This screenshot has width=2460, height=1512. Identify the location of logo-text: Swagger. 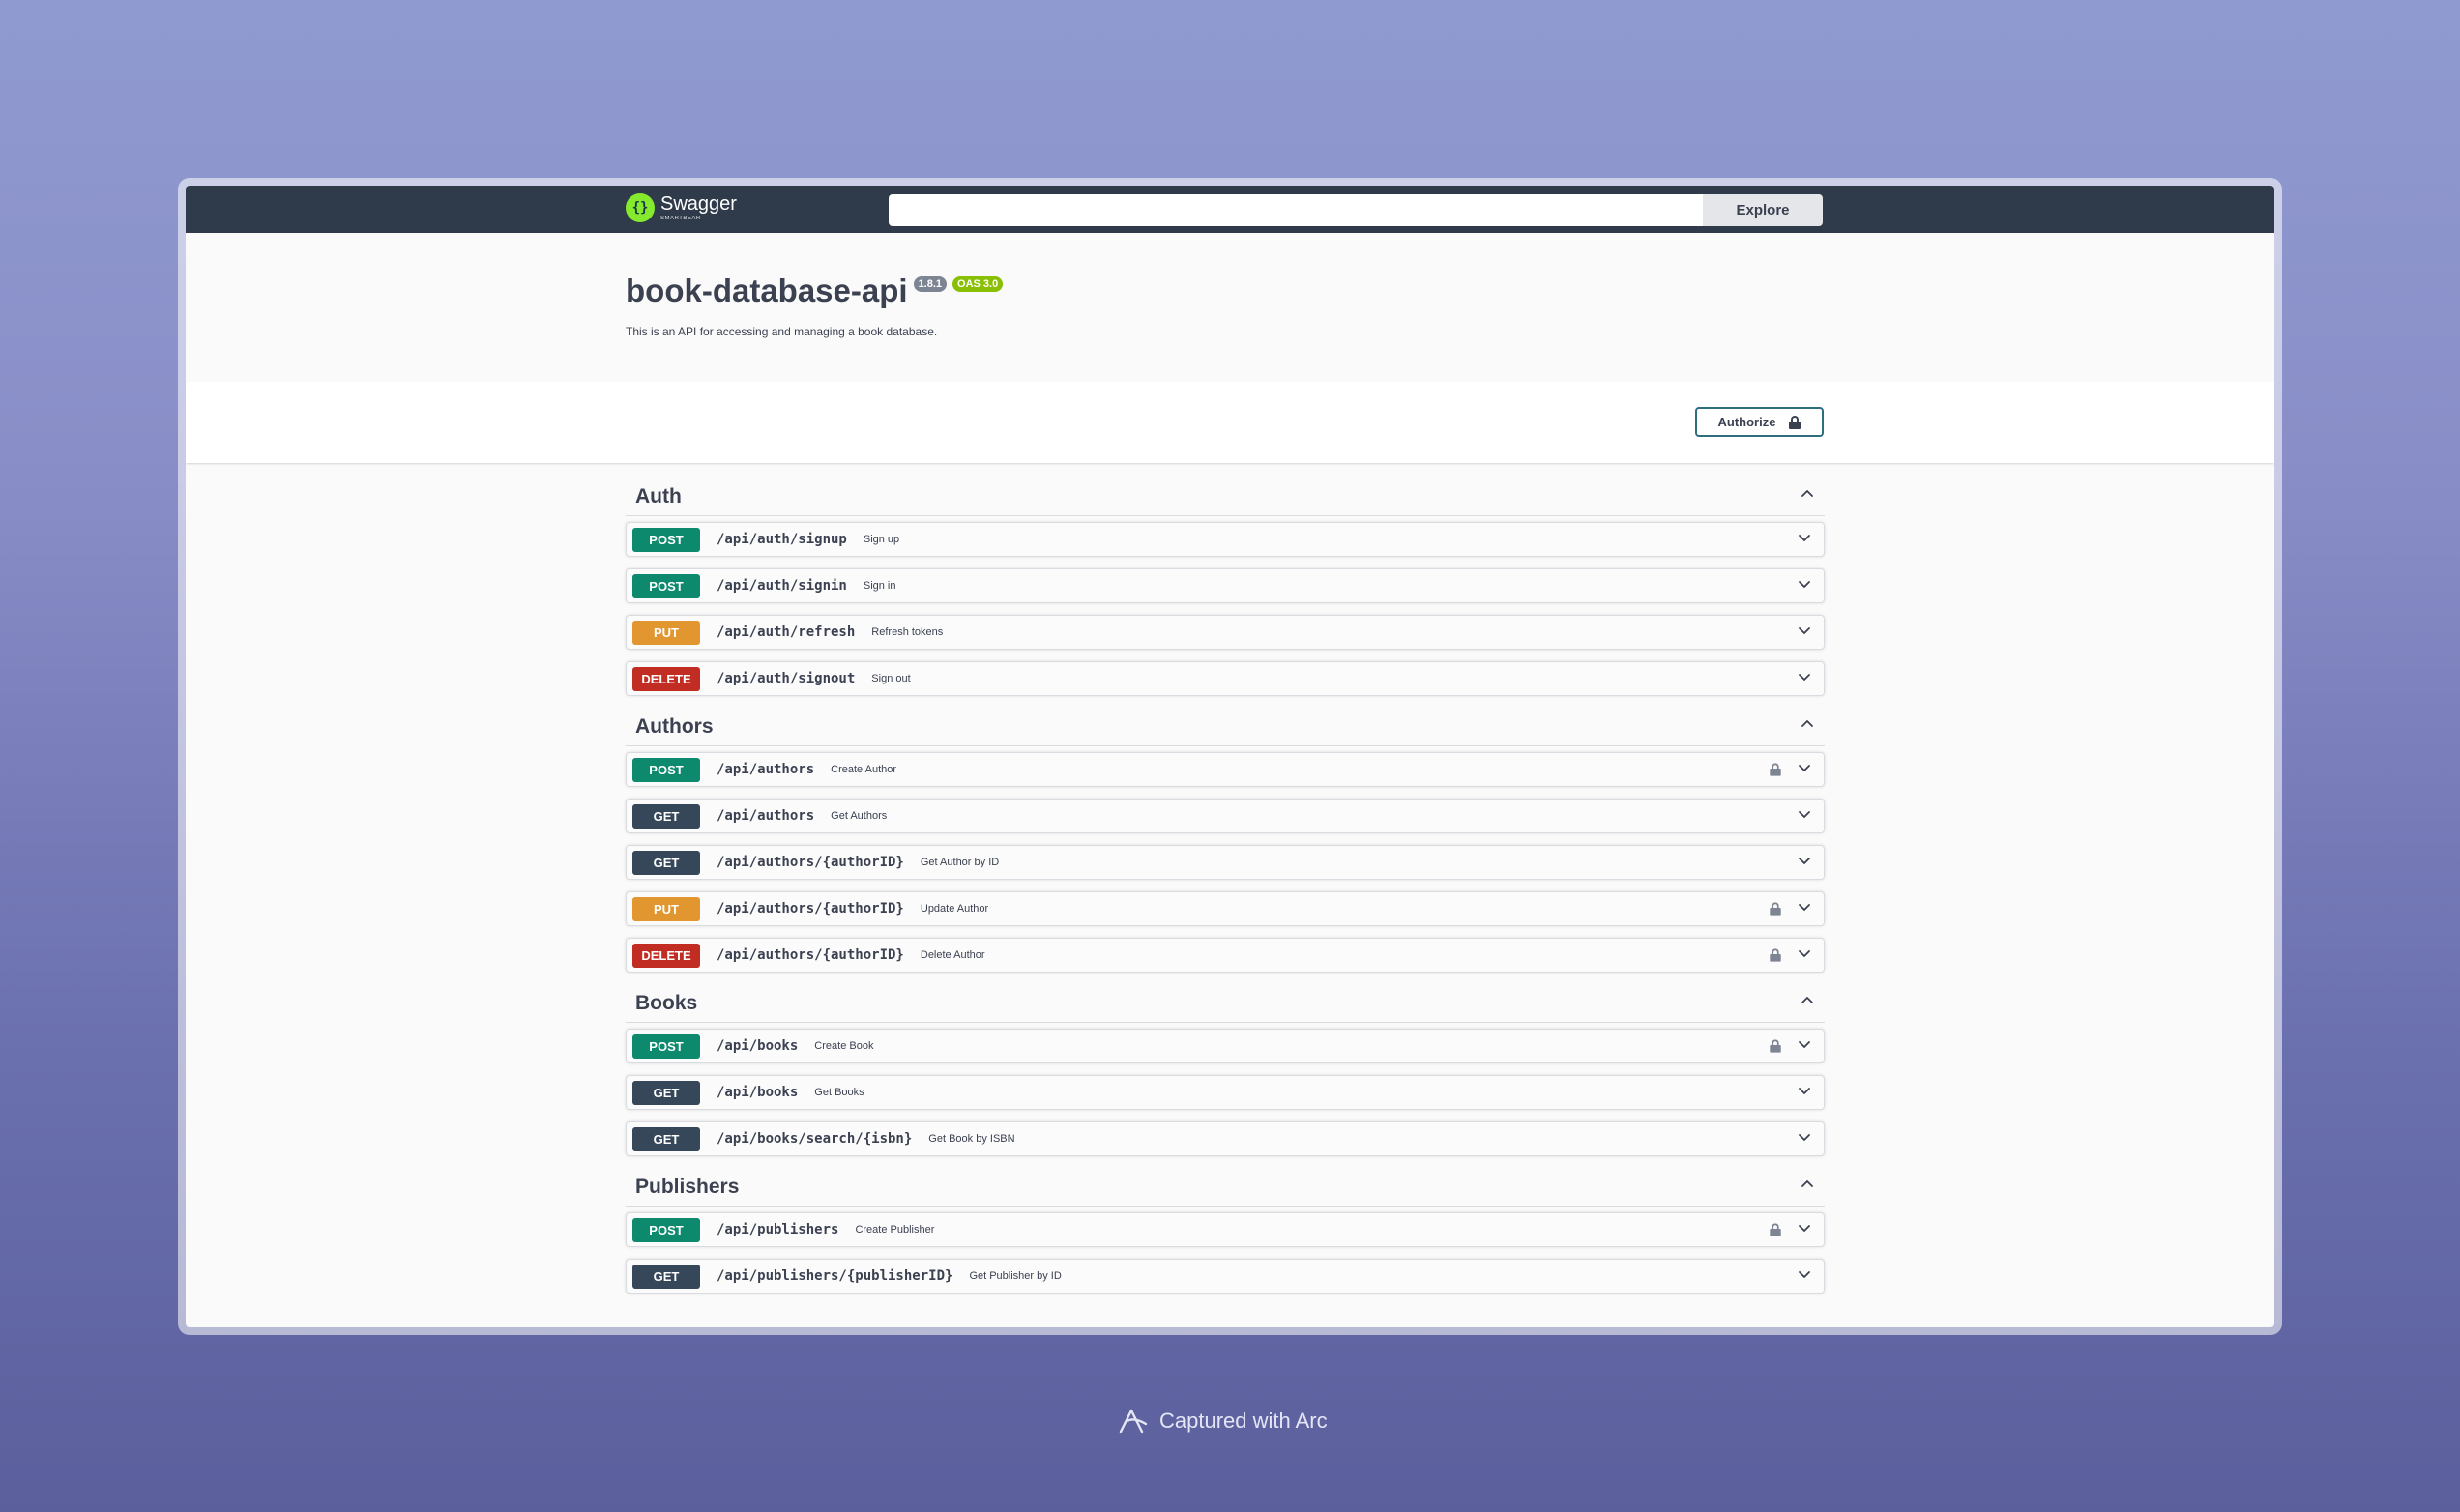
(698, 204).